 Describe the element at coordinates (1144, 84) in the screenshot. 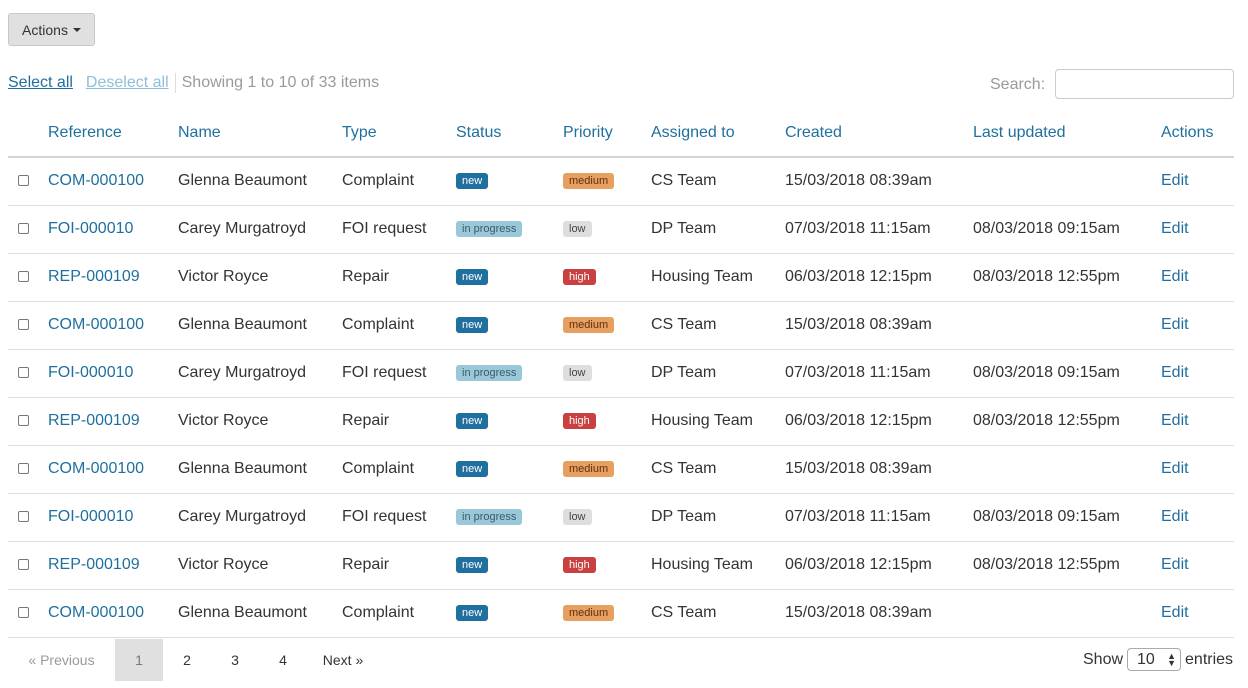

I see `search-input` at that location.